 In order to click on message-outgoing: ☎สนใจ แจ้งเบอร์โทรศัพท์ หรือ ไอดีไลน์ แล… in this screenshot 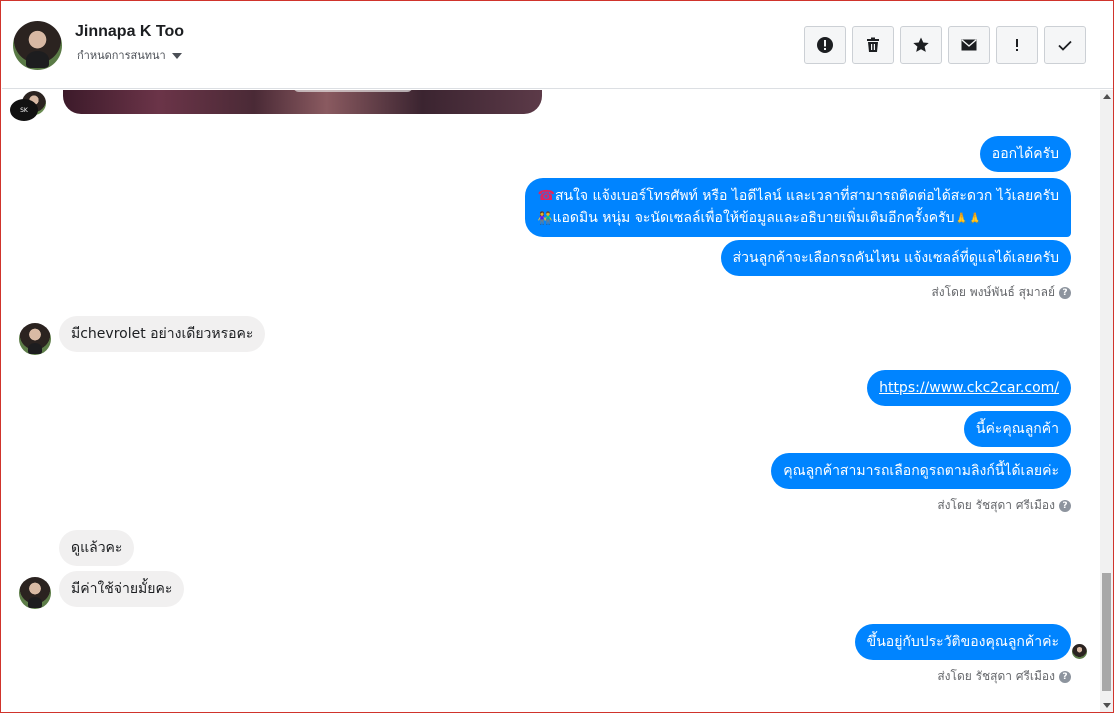, I will do `click(798, 207)`.